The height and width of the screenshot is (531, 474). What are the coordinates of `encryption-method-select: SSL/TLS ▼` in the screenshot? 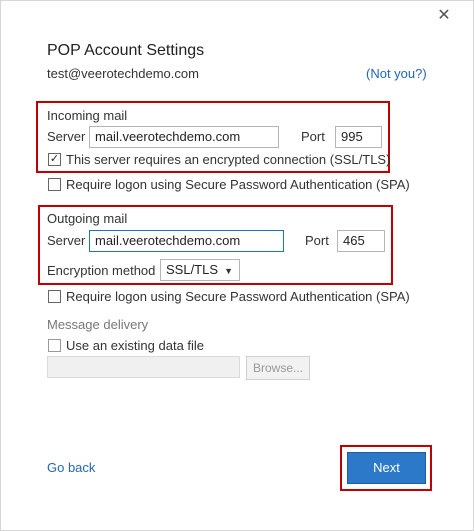 It's located at (200, 270).